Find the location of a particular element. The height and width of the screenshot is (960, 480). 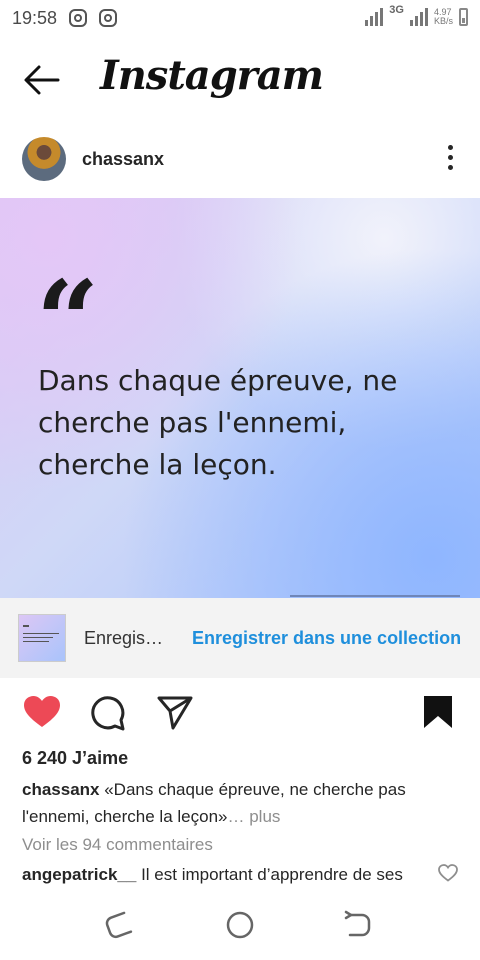

back-nav-button is located at coordinates (358, 927).